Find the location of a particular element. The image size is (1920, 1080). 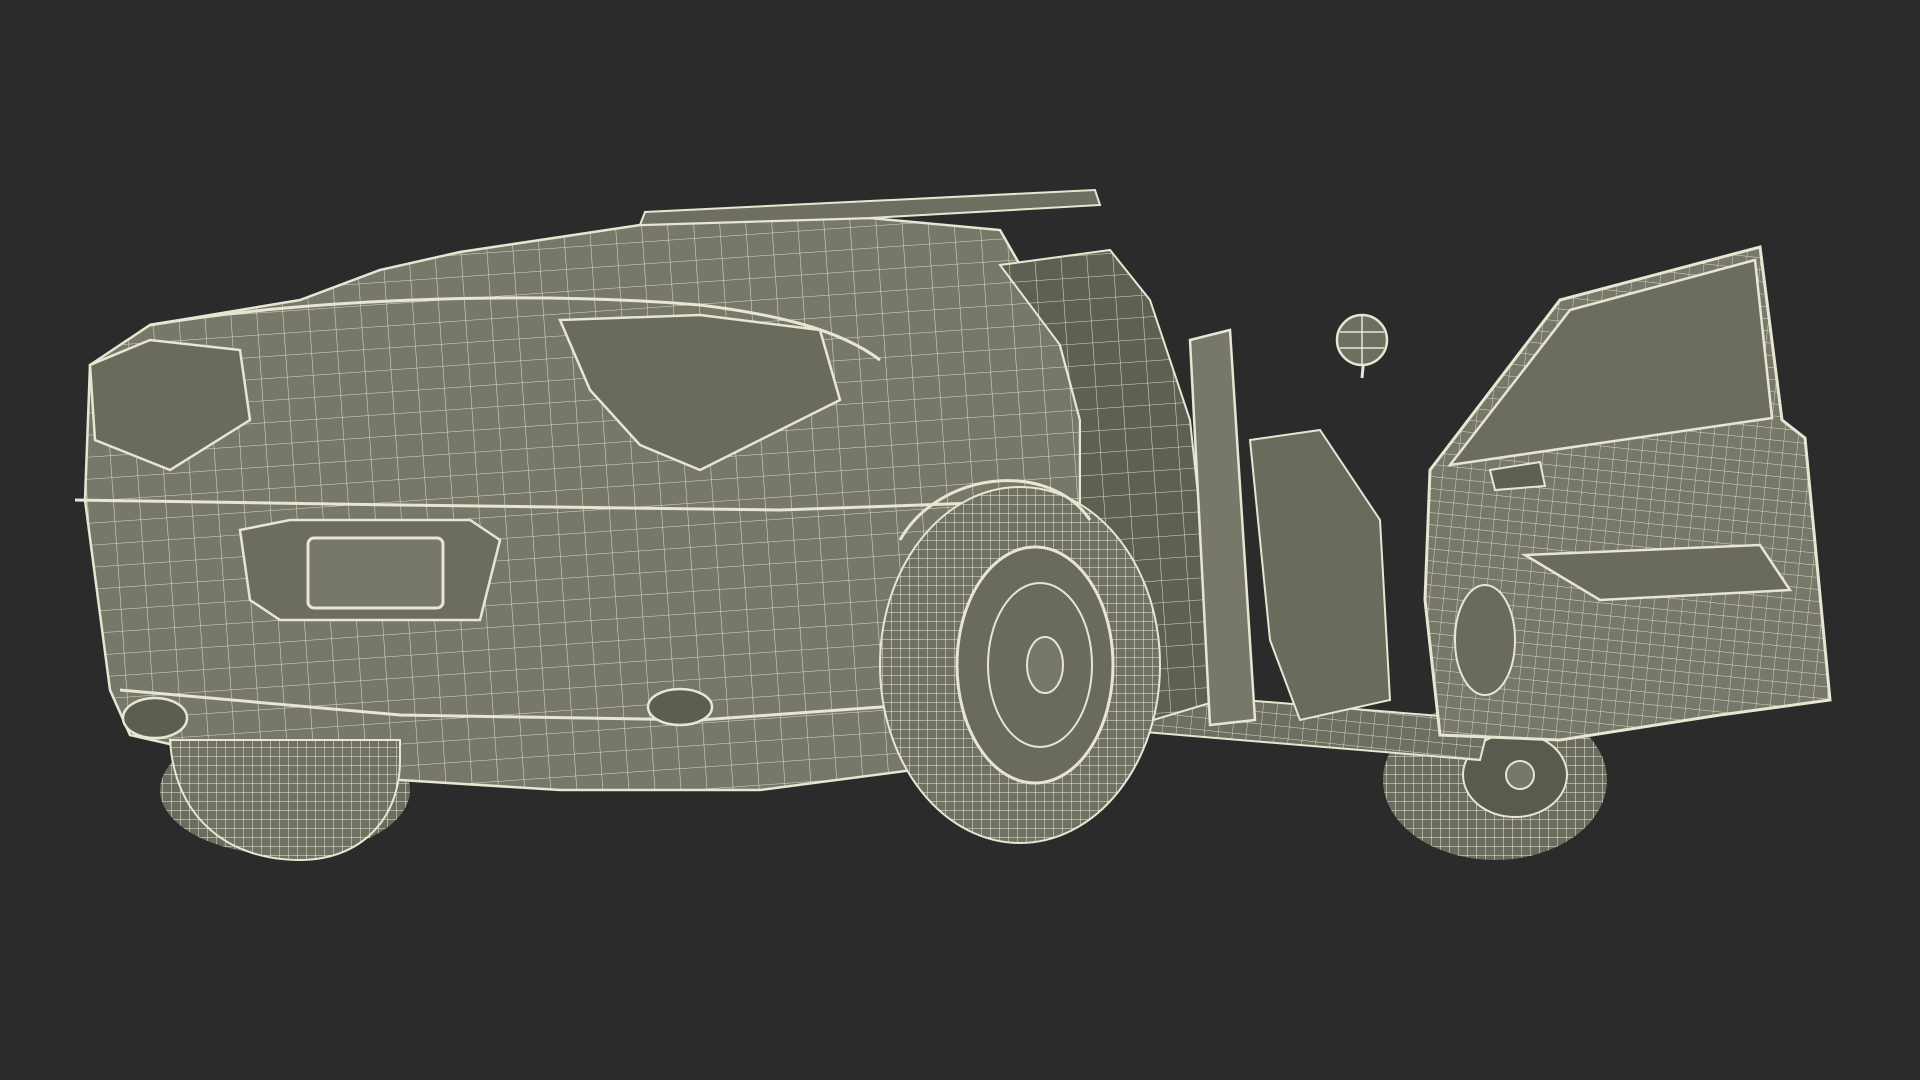

exhaust-left is located at coordinates (155, 718).